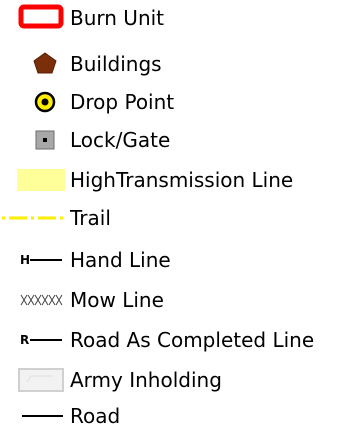 Image resolution: width=362 pixels, height=438 pixels. What do you see at coordinates (25, 260) in the screenshot?
I see `svg-text: H` at bounding box center [25, 260].